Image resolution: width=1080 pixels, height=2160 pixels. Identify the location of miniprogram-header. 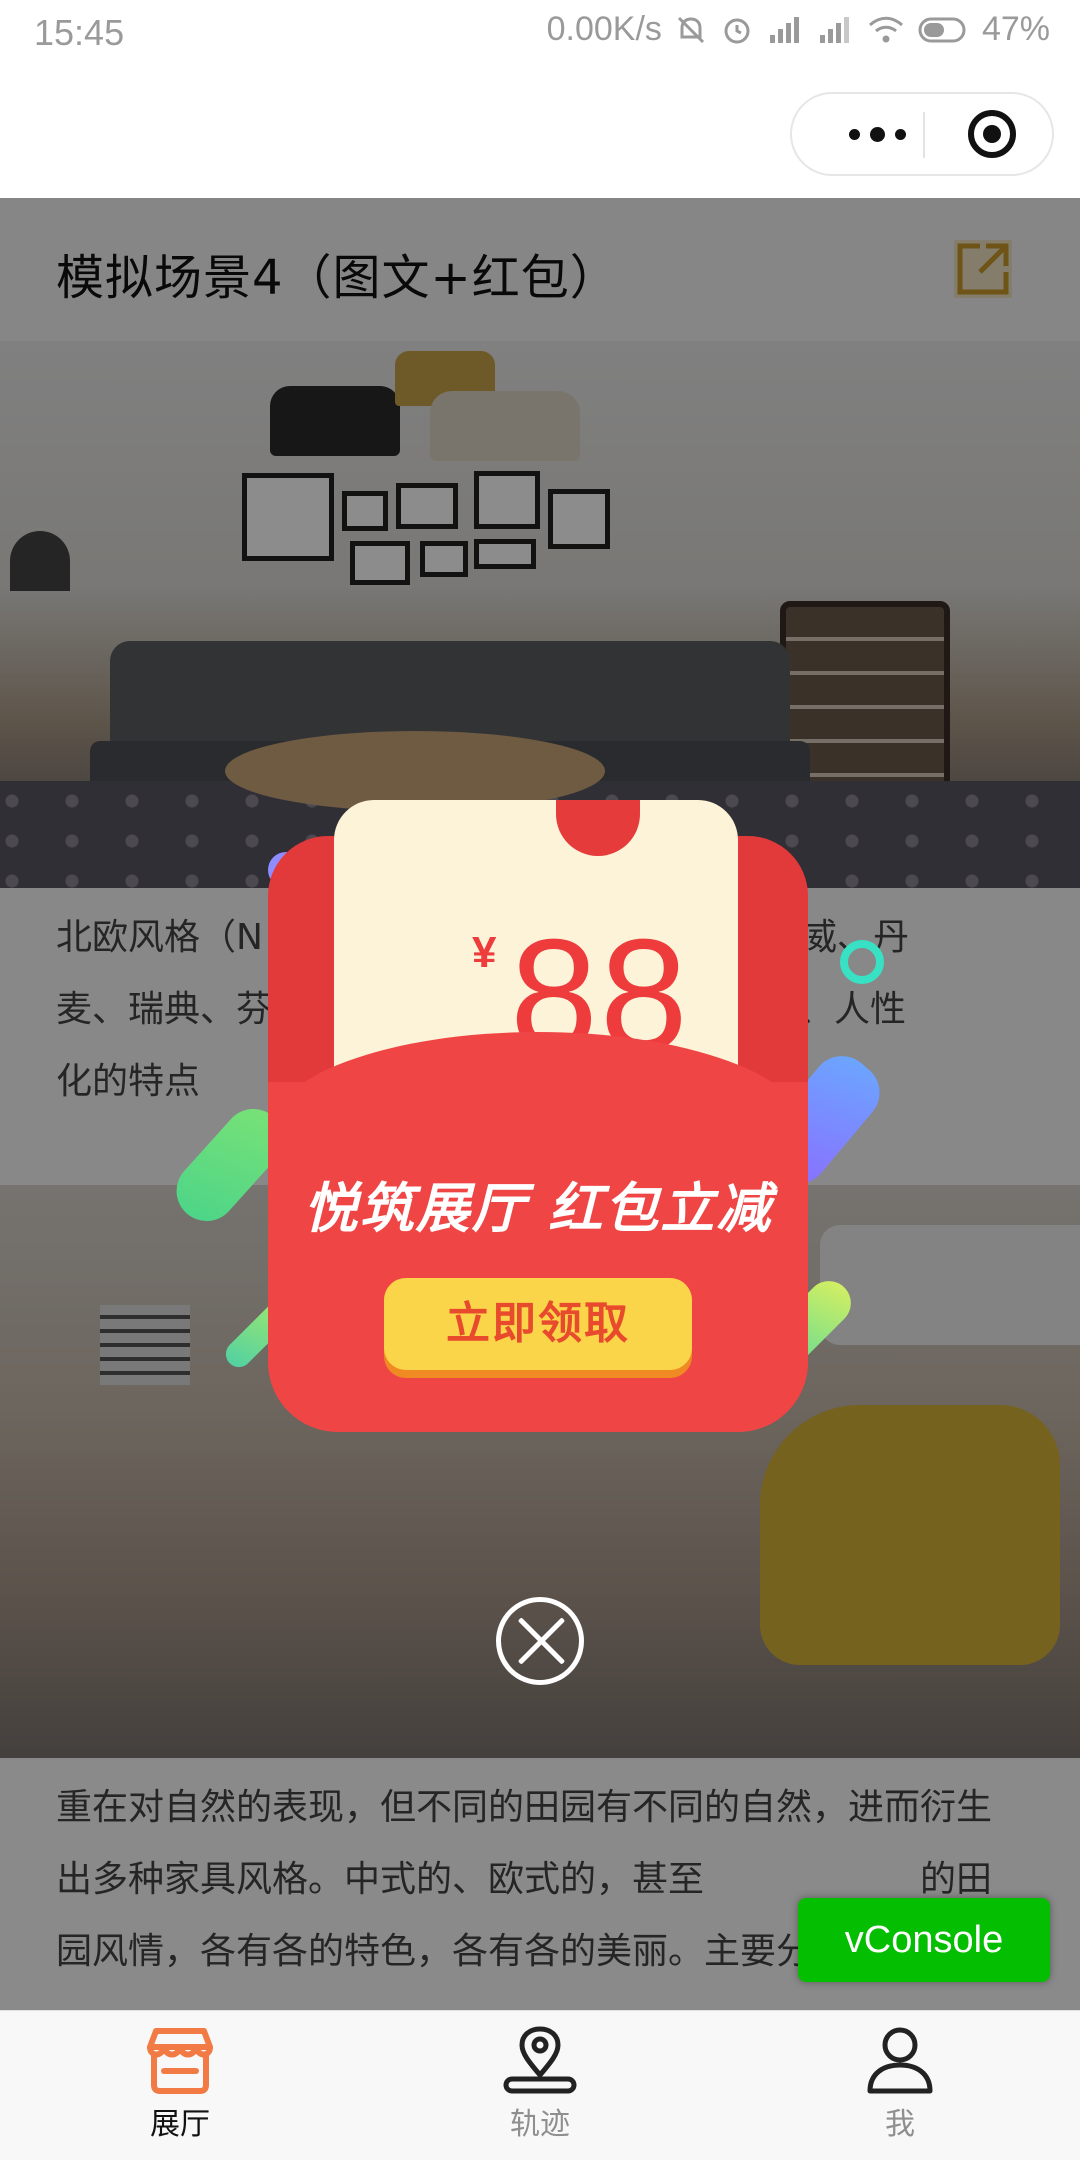
(540, 133).